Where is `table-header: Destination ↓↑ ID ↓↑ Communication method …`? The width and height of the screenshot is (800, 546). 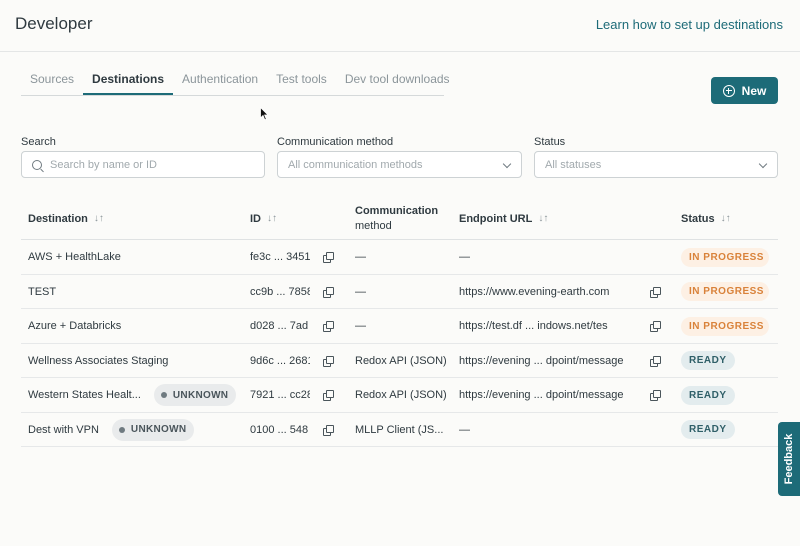
table-header: Destination ↓↑ ID ↓↑ Communication method … is located at coordinates (399, 218).